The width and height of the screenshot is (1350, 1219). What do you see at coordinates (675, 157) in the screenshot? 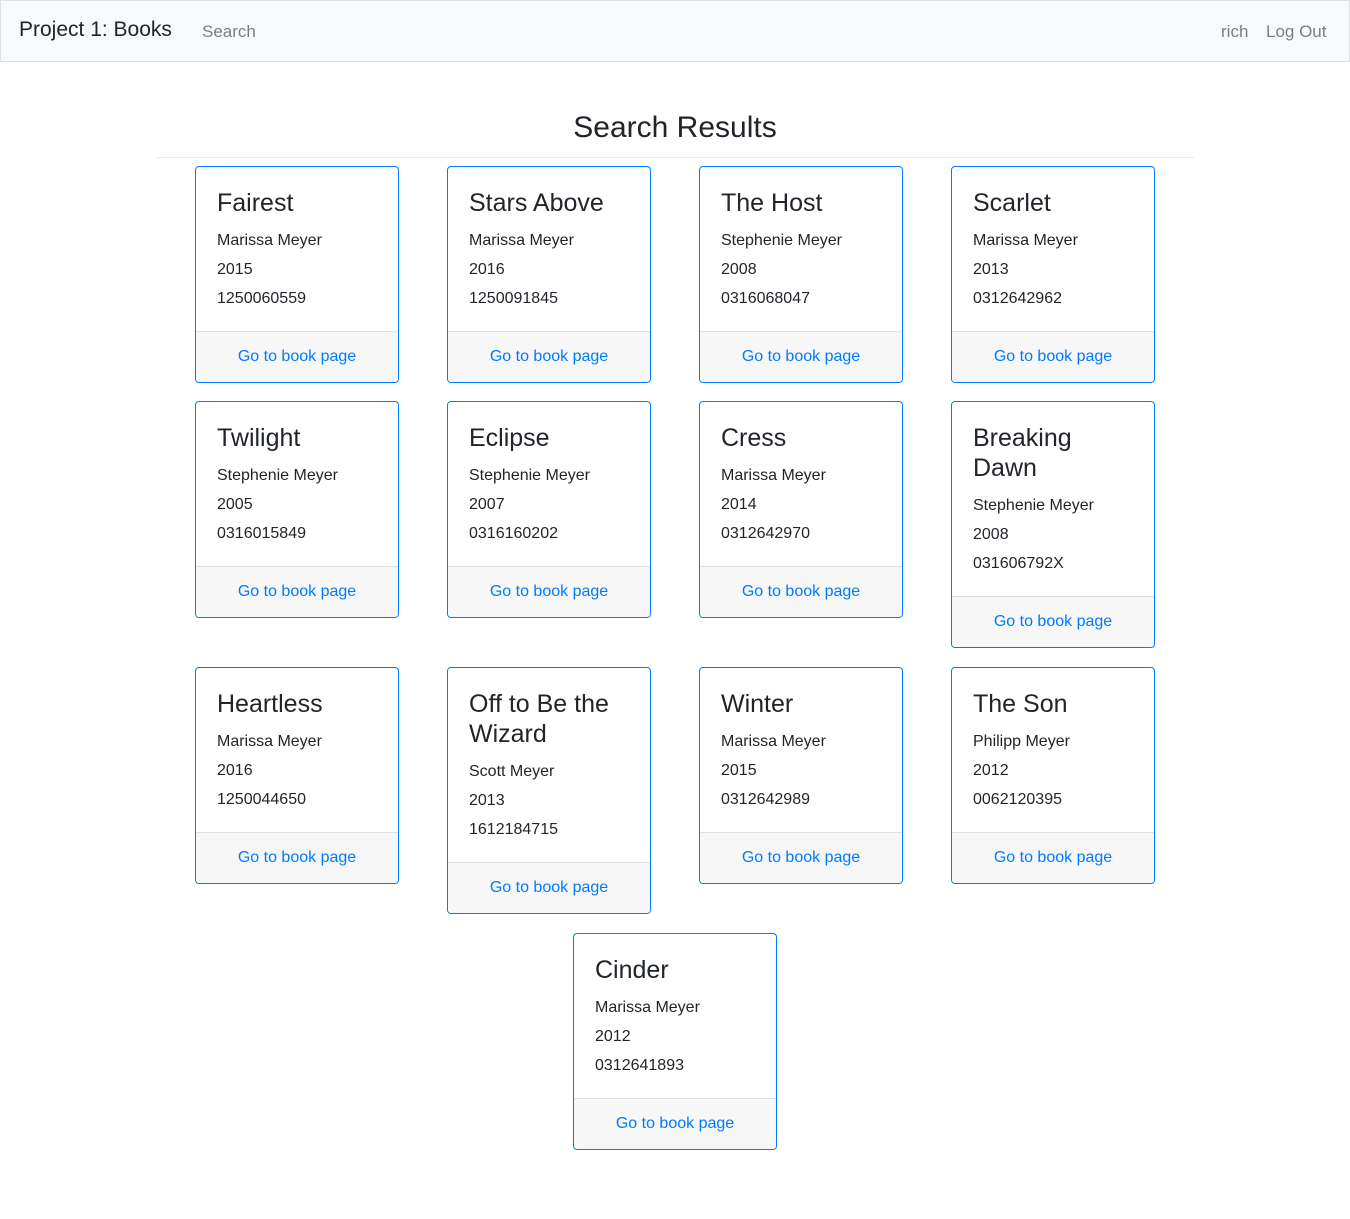
I see `title-divider` at bounding box center [675, 157].